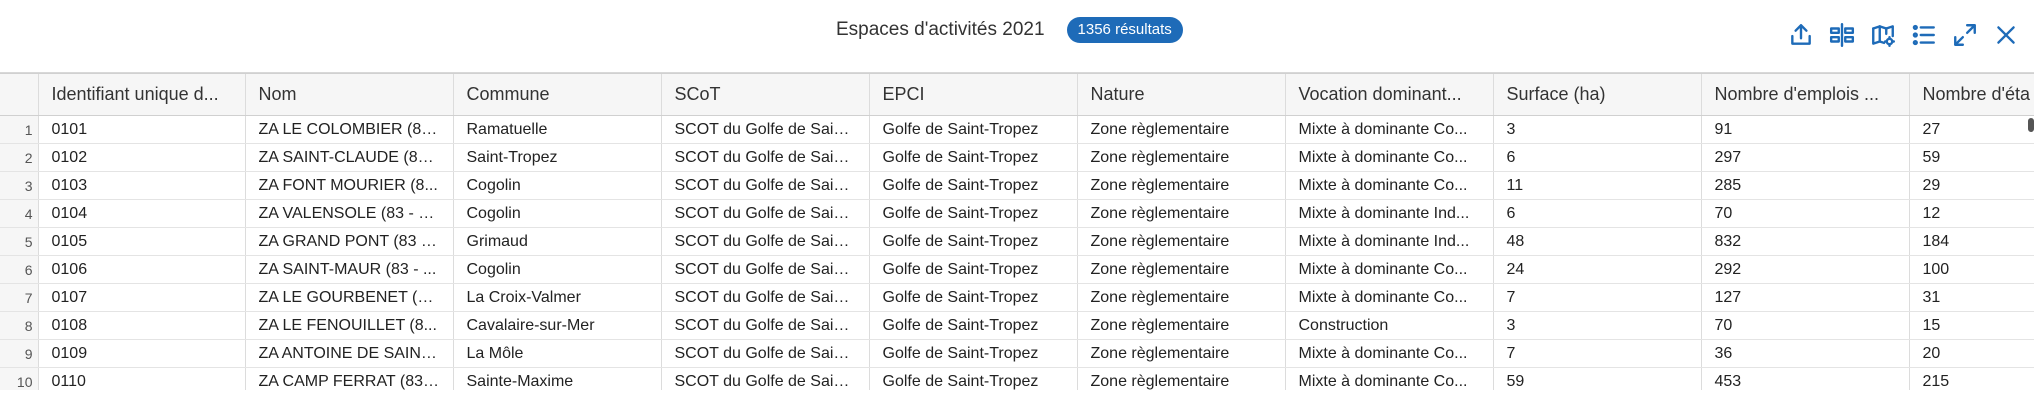  What do you see at coordinates (1965, 35) in the screenshot?
I see `fullscreen-button` at bounding box center [1965, 35].